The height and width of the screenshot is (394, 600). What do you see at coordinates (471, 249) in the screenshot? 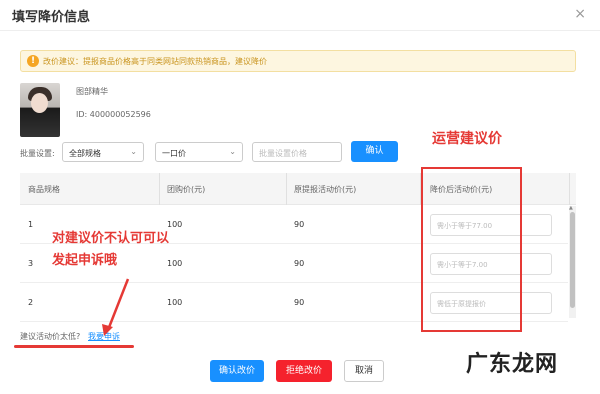
I see `suggested-price-highlight` at bounding box center [471, 249].